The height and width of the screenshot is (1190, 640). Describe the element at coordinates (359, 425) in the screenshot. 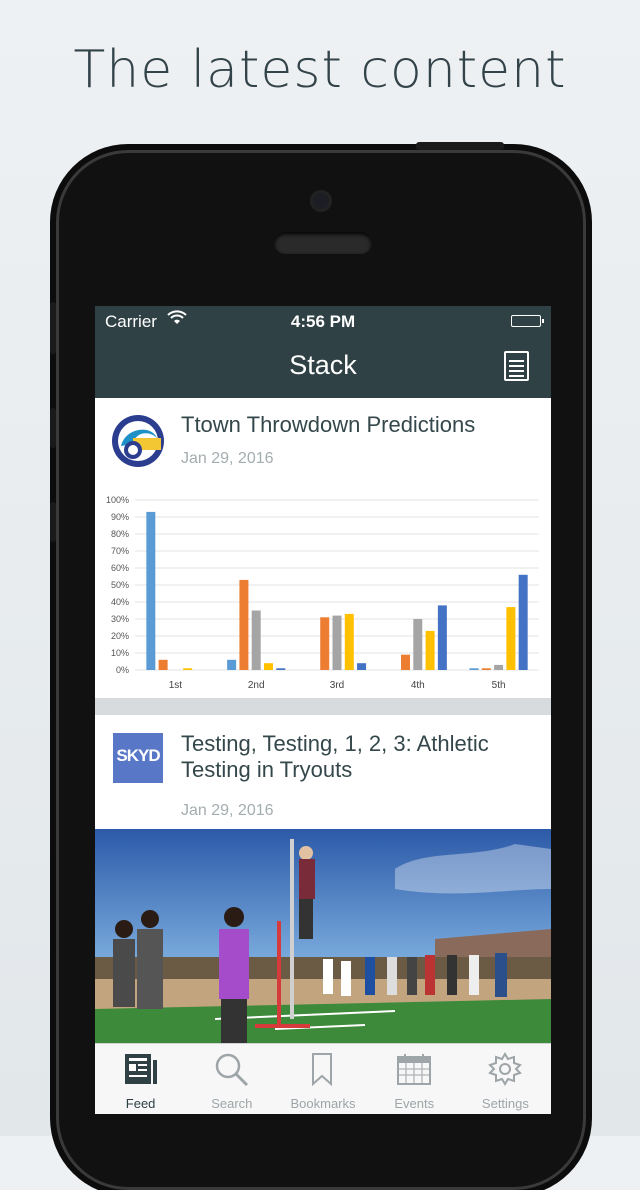

I see `card-title: Ttown Throwdown Predictions` at that location.